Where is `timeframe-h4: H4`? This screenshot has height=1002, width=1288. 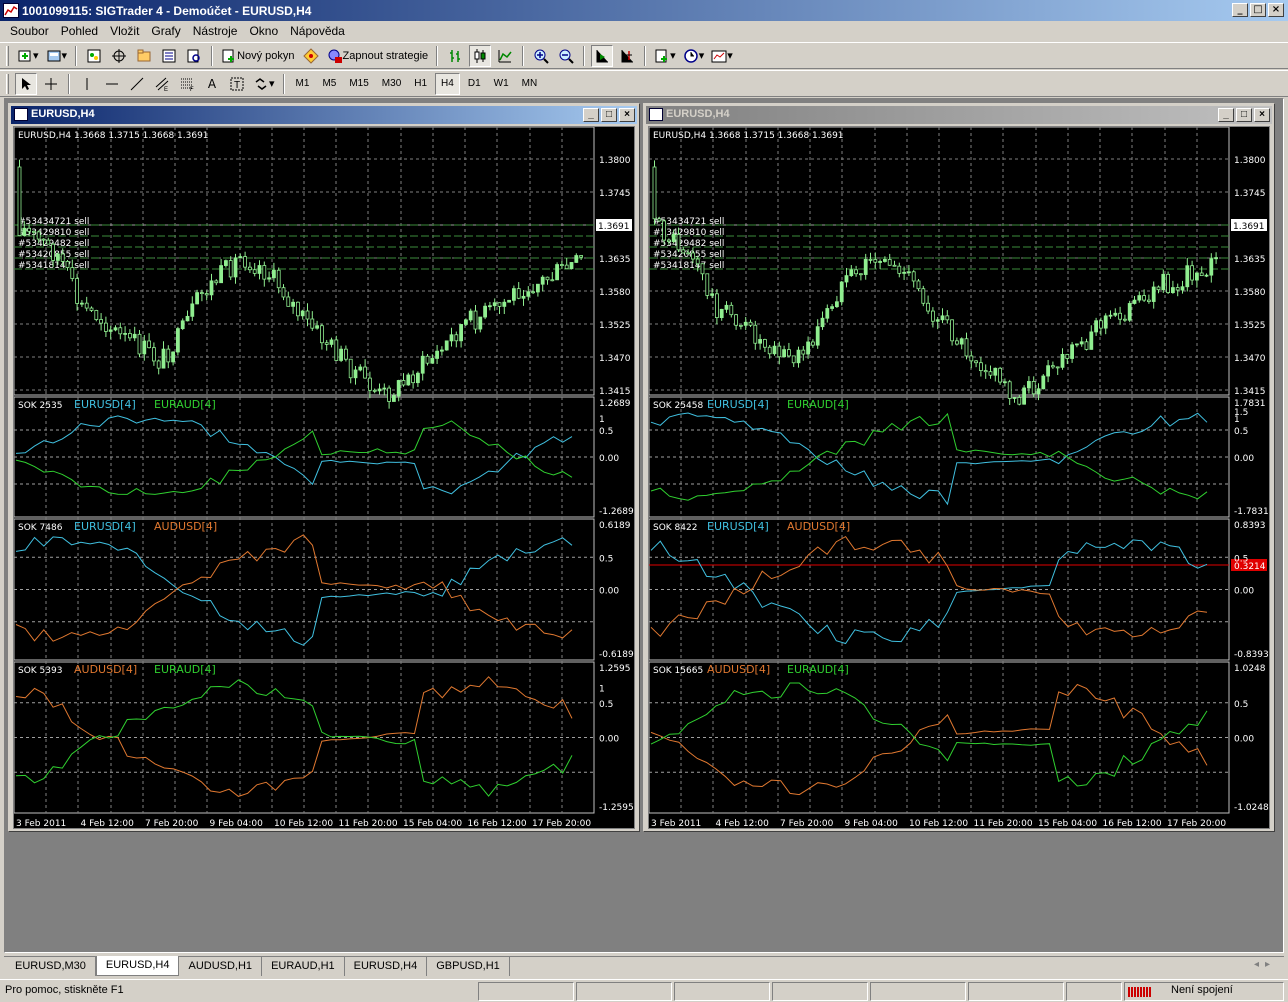 timeframe-h4: H4 is located at coordinates (447, 83).